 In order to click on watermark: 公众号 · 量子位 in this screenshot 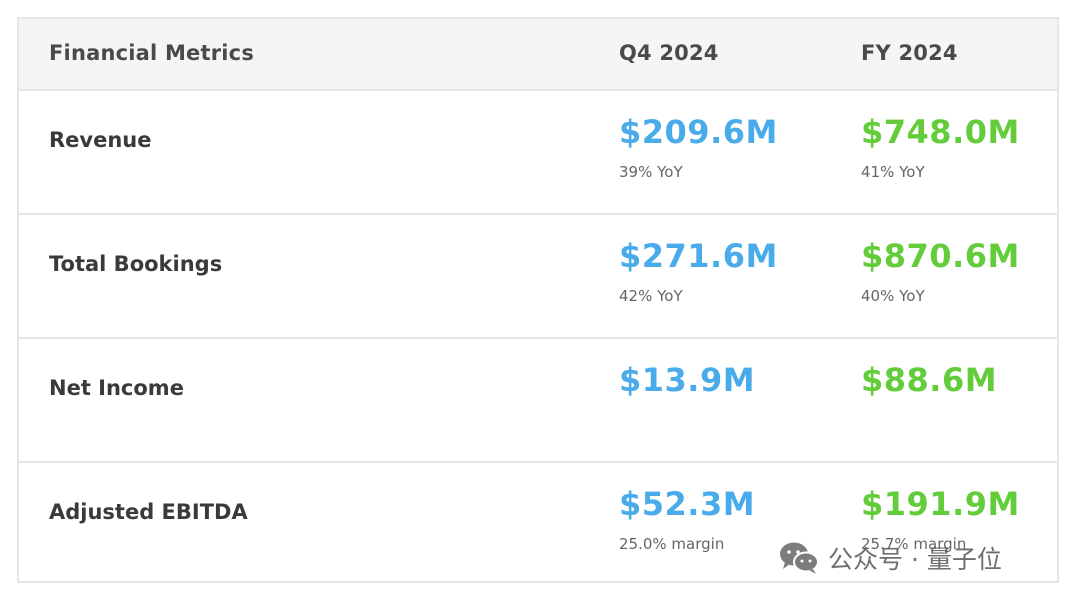, I will do `click(890, 558)`.